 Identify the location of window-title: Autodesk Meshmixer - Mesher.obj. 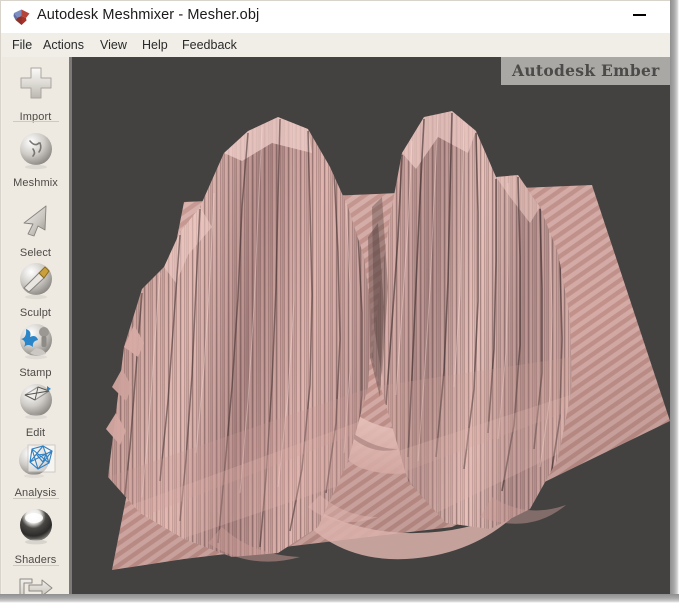
(148, 15).